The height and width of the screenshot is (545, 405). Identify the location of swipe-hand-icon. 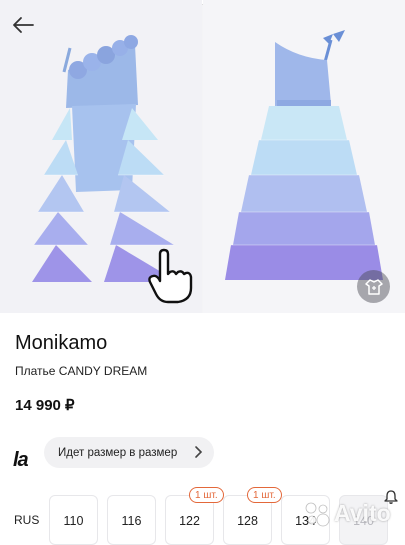
(170, 276).